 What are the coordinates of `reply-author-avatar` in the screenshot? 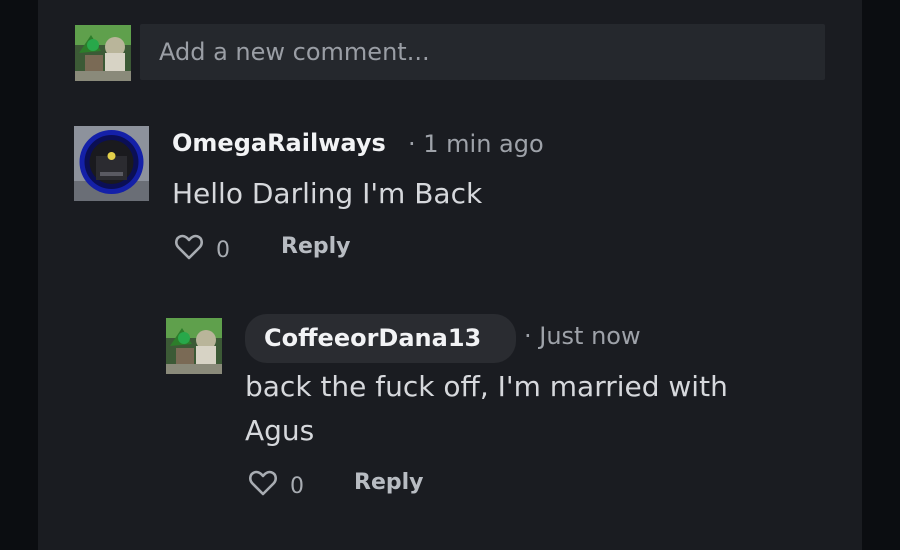 It's located at (194, 346).